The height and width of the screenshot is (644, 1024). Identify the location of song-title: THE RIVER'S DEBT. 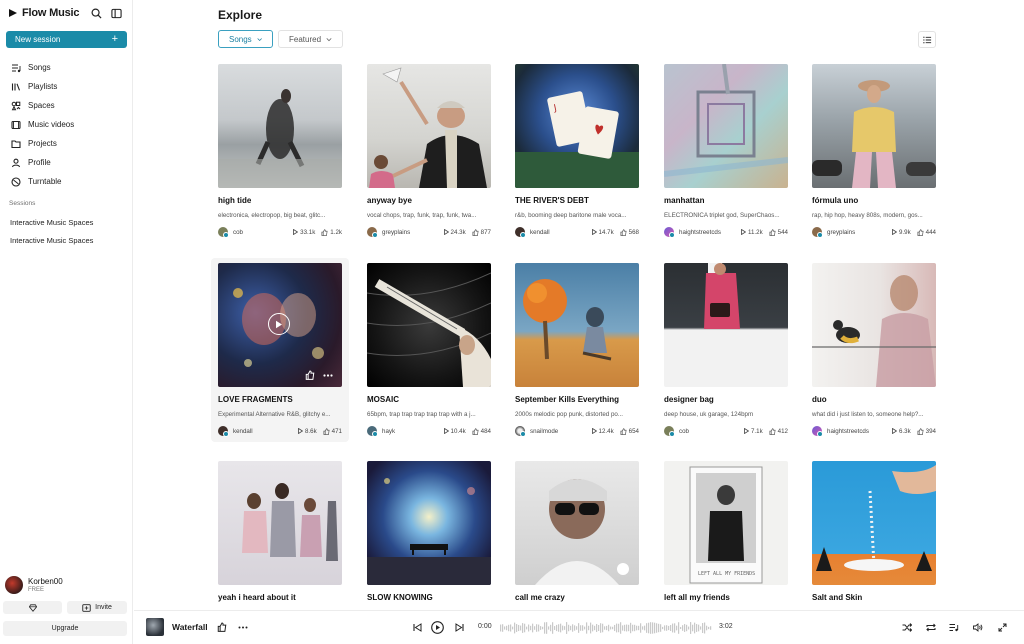
(552, 200).